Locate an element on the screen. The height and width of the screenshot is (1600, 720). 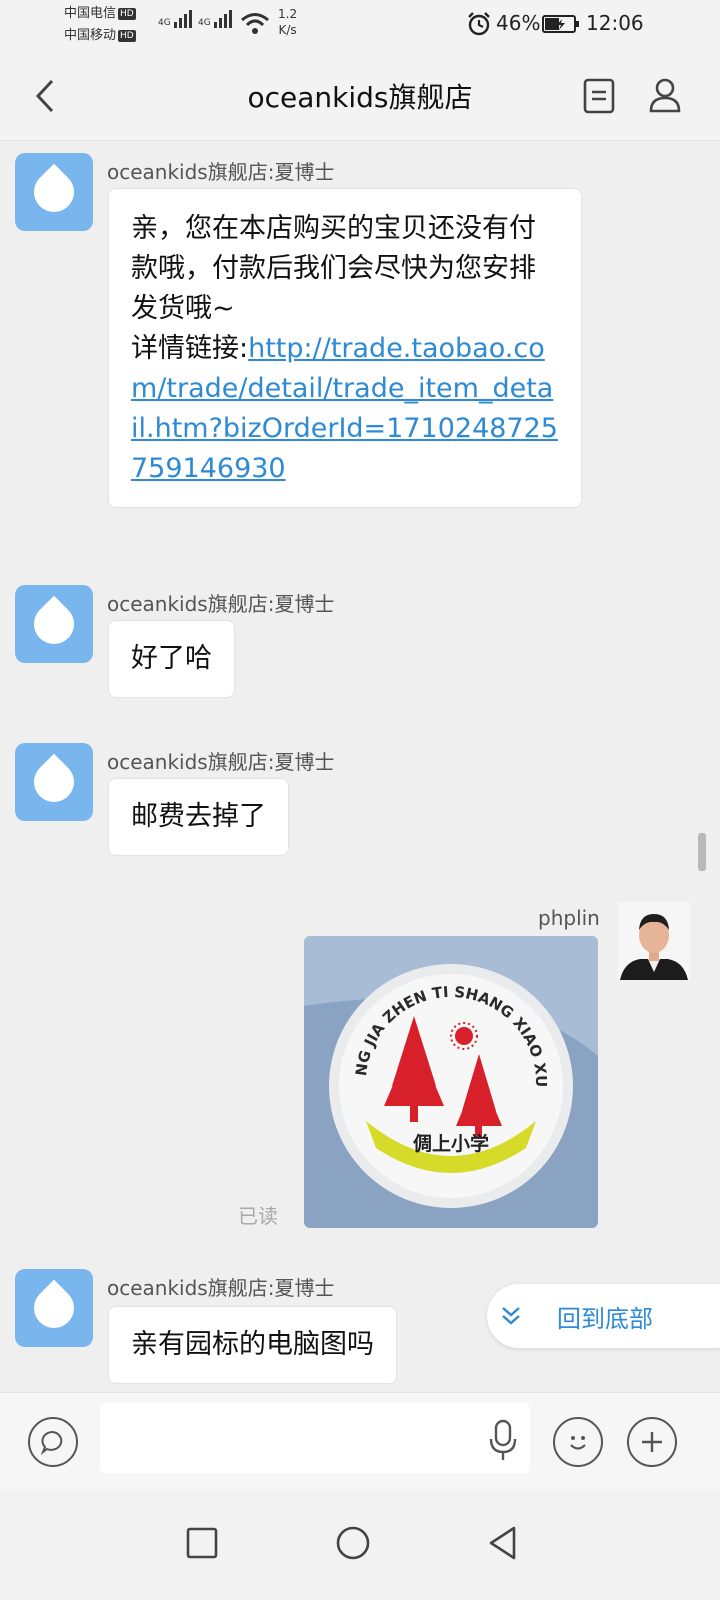
signal-2-icon: 4G is located at coordinates (215, 19).